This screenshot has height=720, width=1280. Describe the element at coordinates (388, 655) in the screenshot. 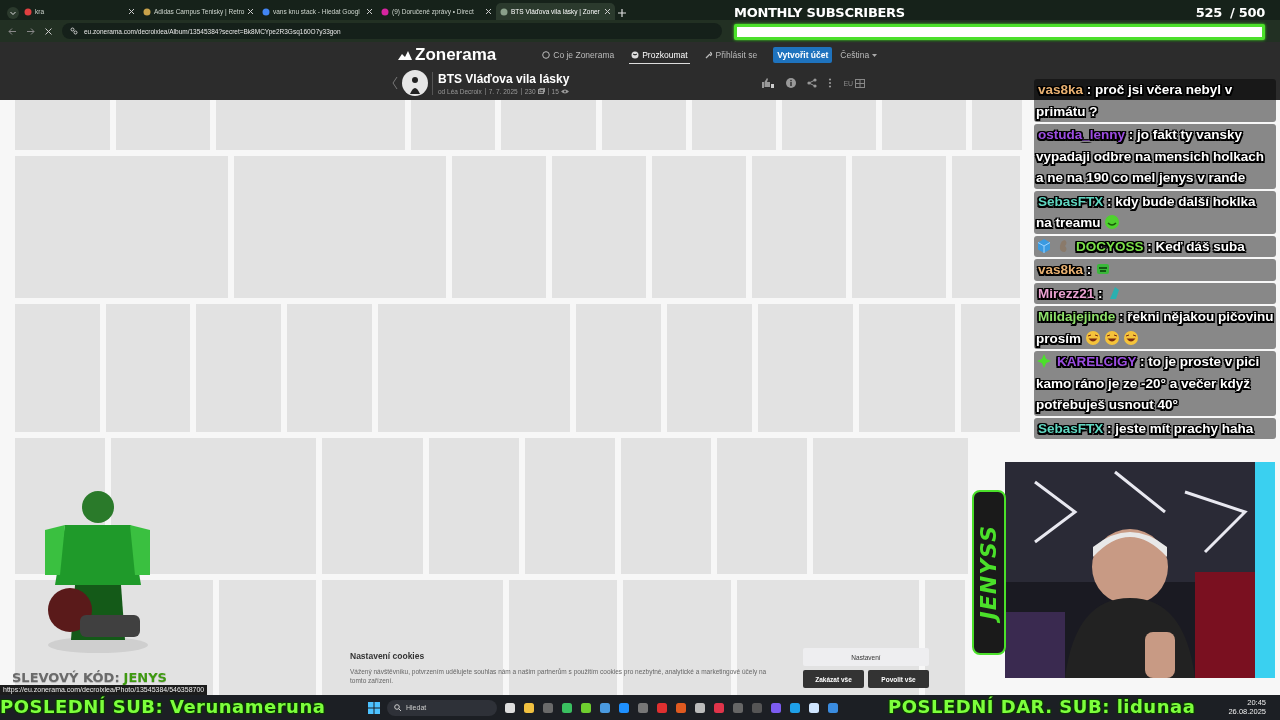

I see `cookie-title: Nastavení cookies` at that location.